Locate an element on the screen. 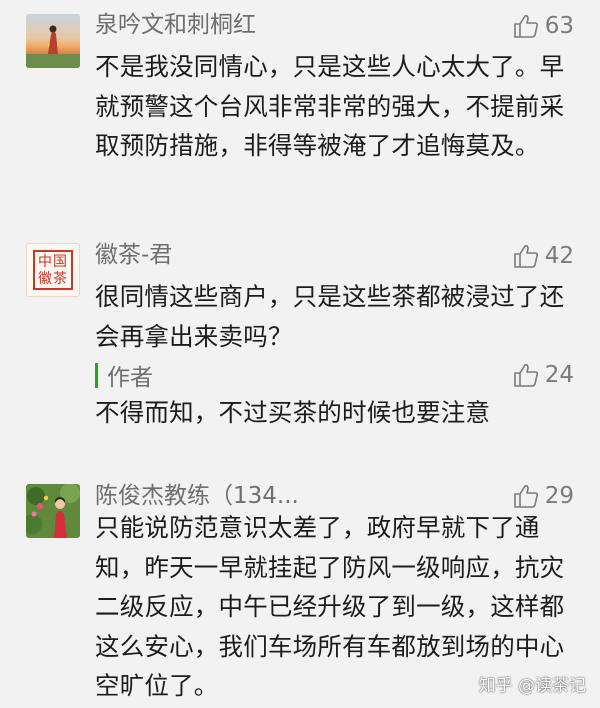  author-indicator-bar is located at coordinates (96, 375).